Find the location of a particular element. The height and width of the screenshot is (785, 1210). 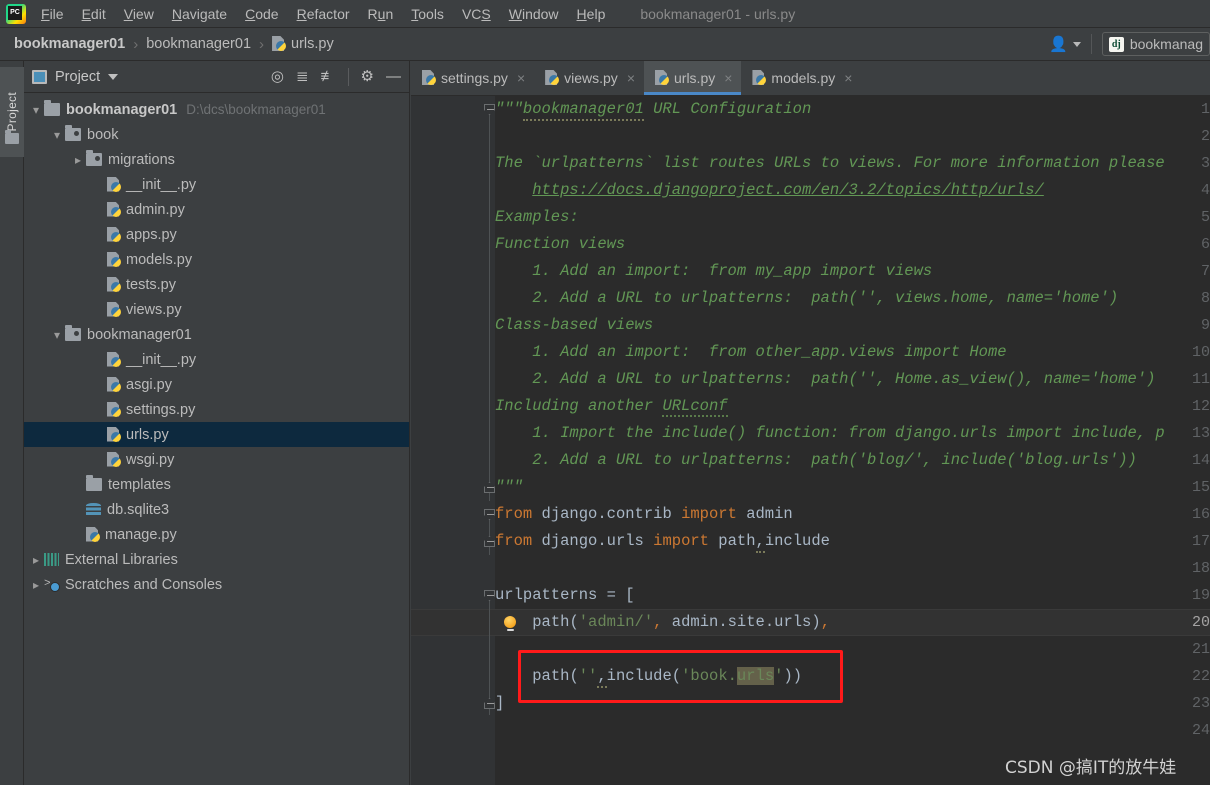

menu-vcs: VCS is located at coordinates (476, 14).